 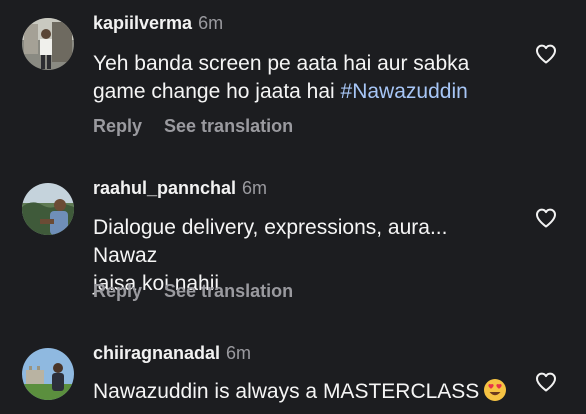 I want to click on comment-text-line: Nawazuddin is always a MASTERCLASS, so click(x=286, y=391).